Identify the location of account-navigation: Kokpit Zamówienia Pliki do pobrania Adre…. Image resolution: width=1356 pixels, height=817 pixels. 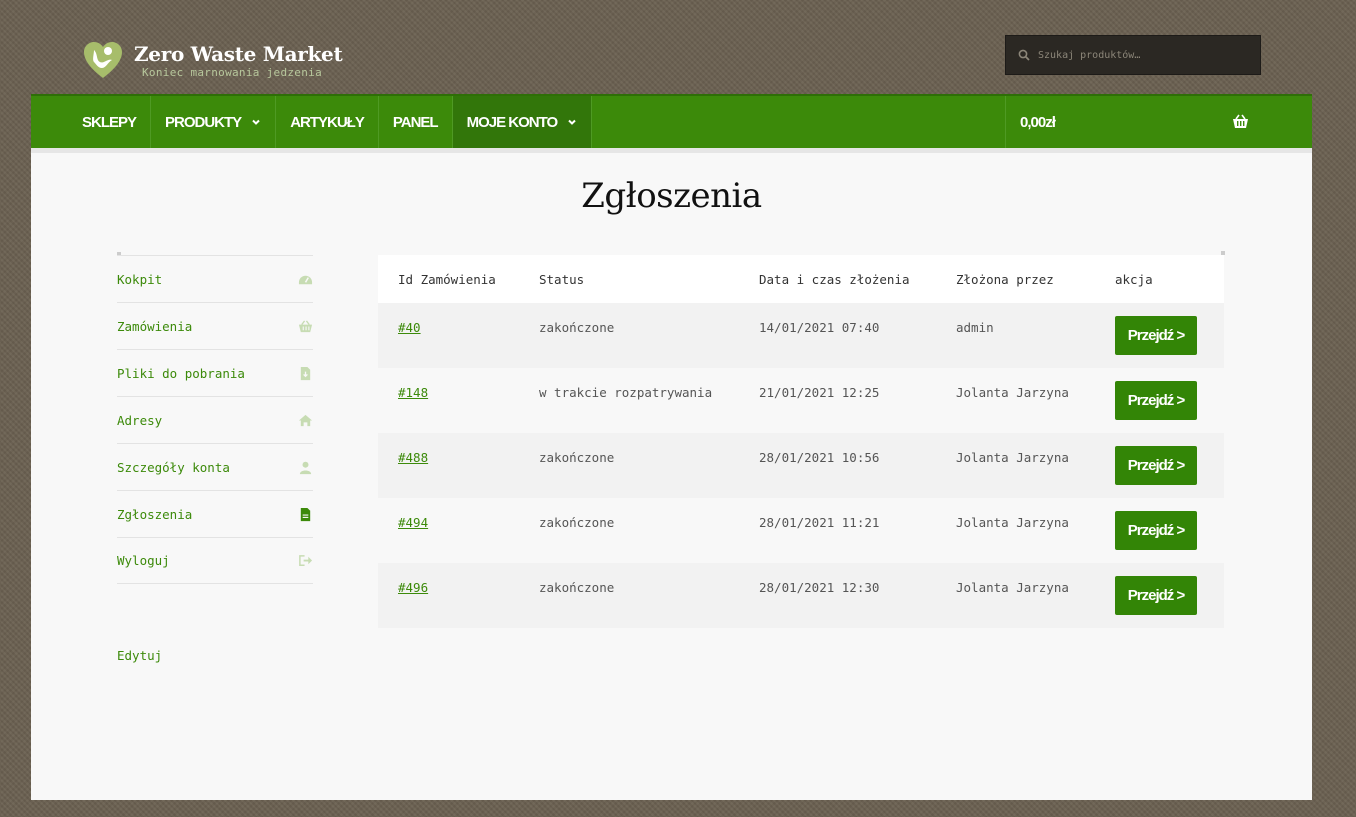
(215, 418).